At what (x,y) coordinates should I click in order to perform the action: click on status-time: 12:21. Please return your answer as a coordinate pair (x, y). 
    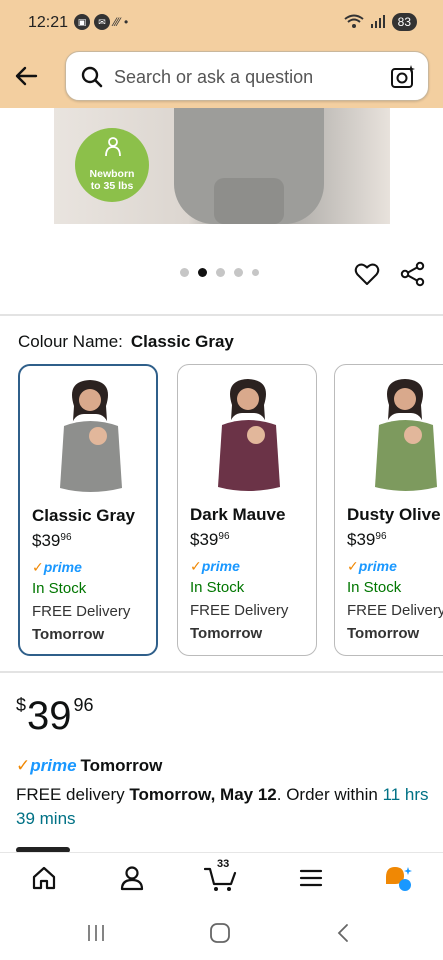
    Looking at the image, I should click on (48, 22).